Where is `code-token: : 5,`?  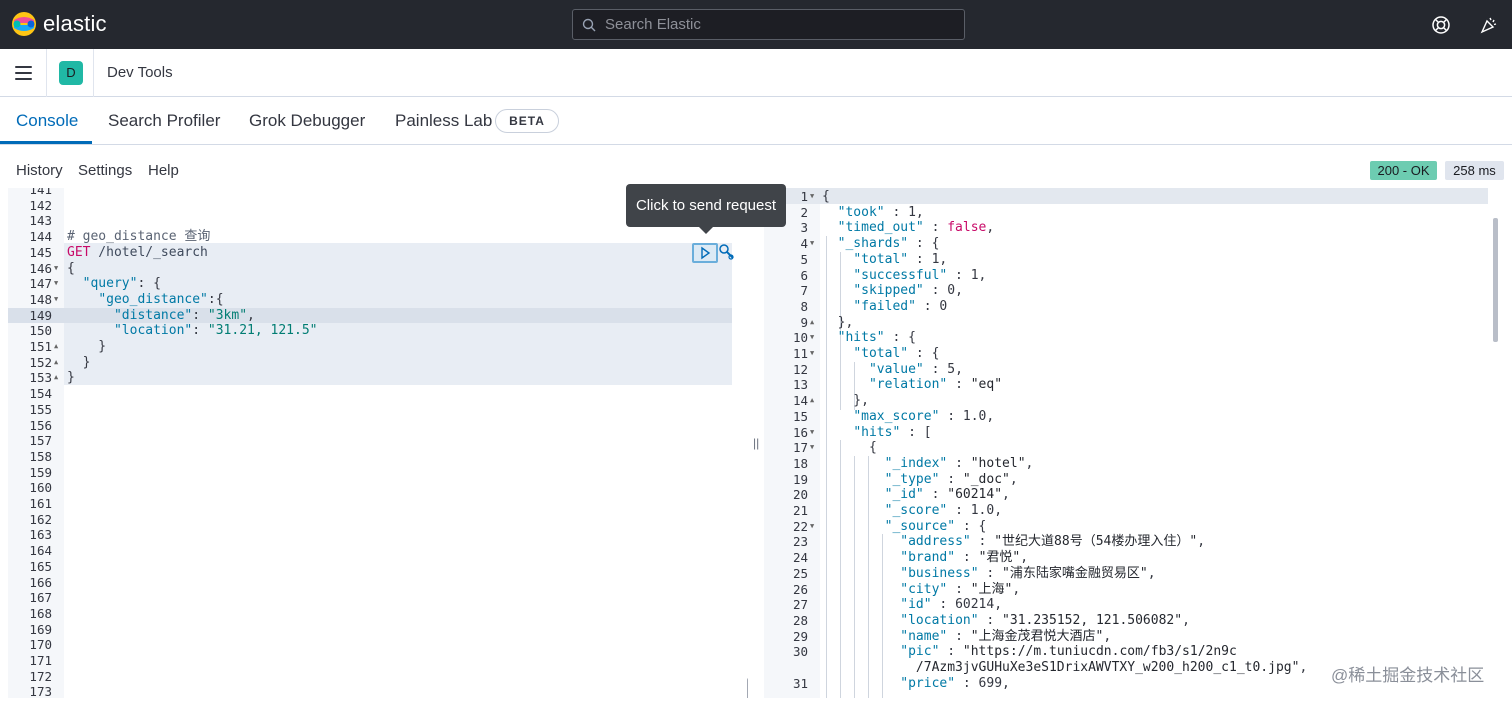
code-token: : 5, is located at coordinates (943, 369).